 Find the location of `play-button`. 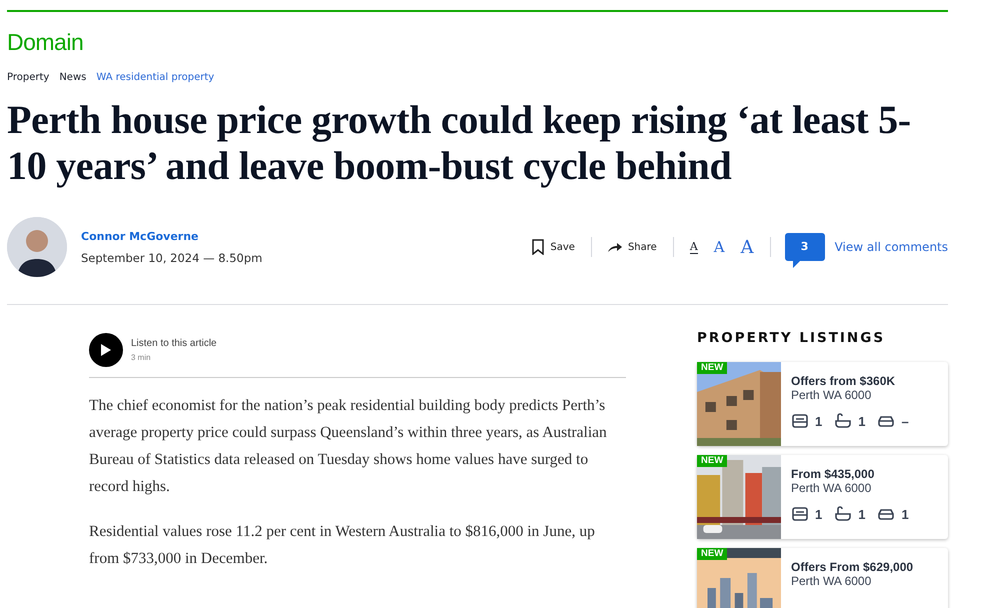

play-button is located at coordinates (106, 350).